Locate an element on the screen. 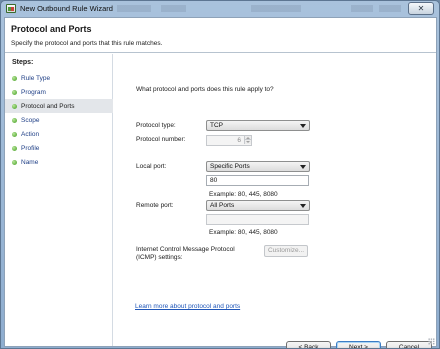 The width and height of the screenshot is (440, 349). back-button: < Back is located at coordinates (308, 344).